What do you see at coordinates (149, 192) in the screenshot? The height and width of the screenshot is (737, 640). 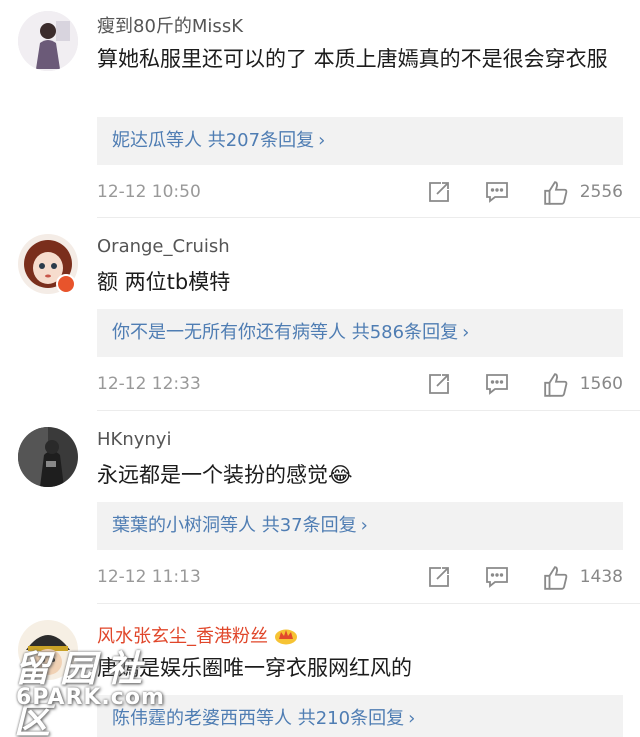 I see `comment-time: 12-12 10:50` at bounding box center [149, 192].